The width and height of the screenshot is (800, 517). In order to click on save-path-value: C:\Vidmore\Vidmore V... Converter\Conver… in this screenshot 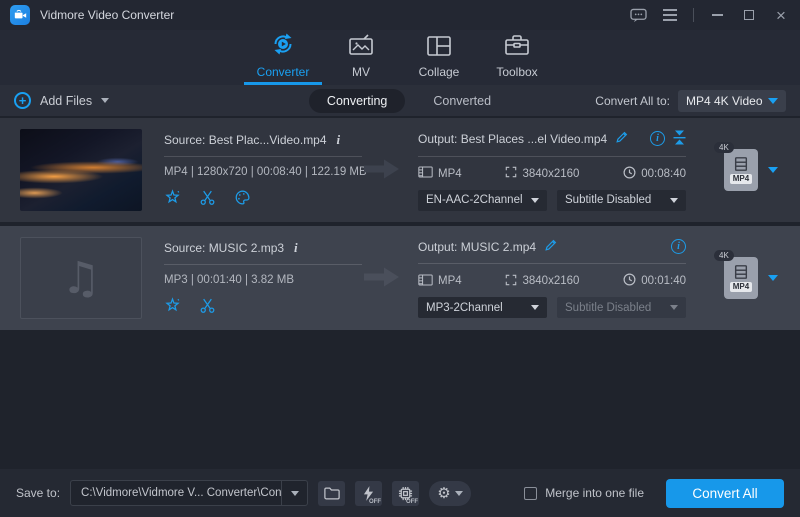, I will do `click(181, 493)`.